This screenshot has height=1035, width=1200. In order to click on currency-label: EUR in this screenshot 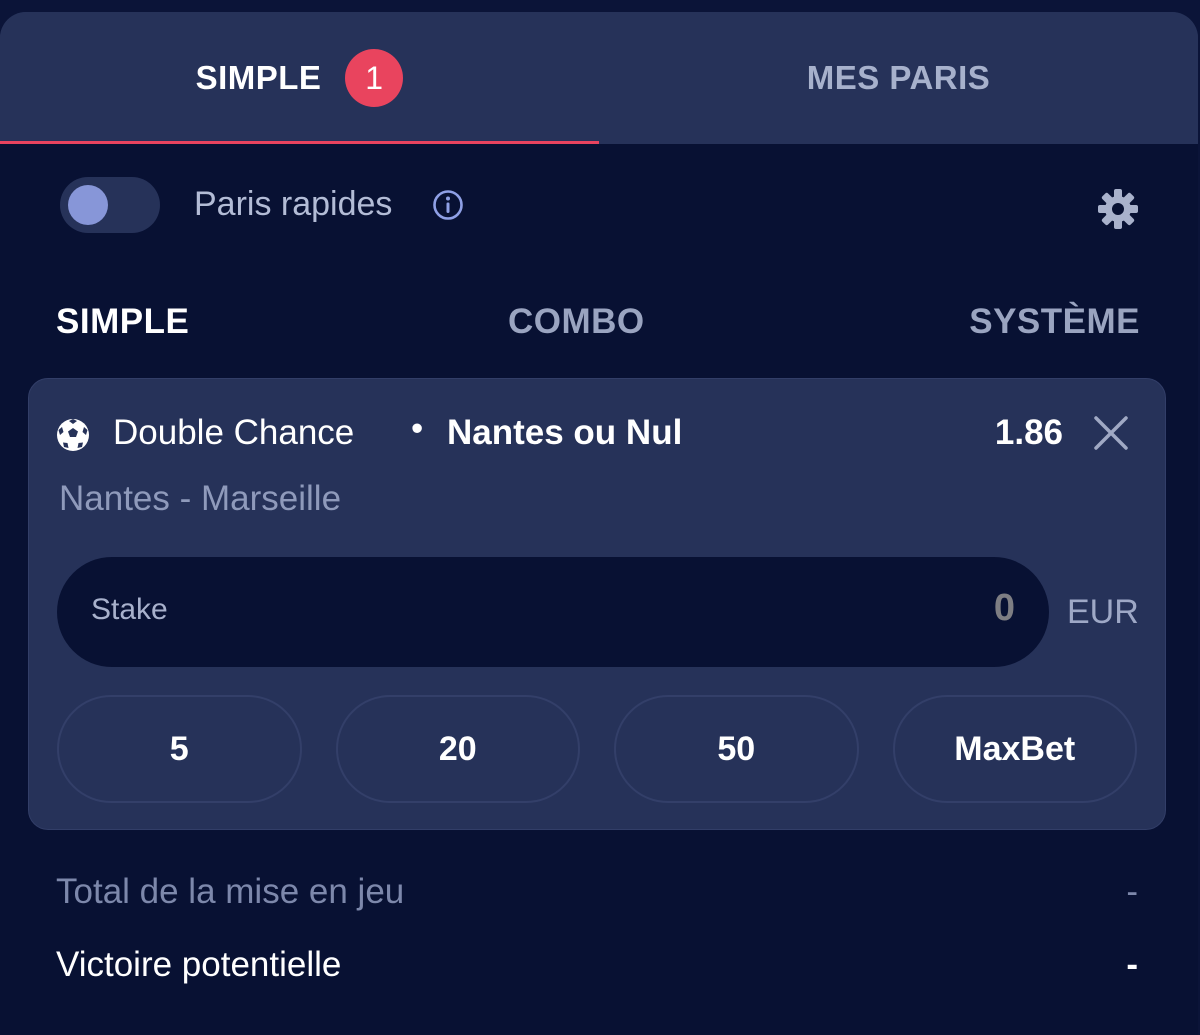, I will do `click(1103, 612)`.